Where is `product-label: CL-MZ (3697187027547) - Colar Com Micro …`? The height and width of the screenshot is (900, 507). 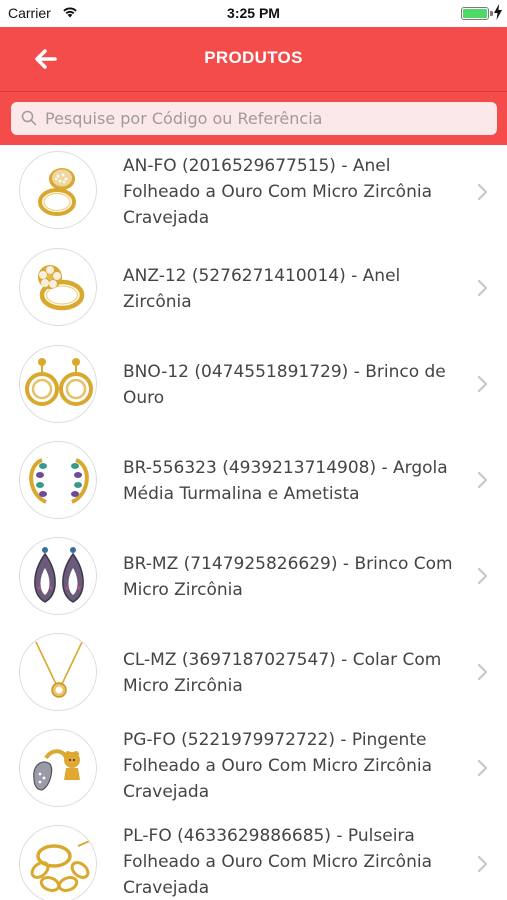 product-label: CL-MZ (3697187027547) - Colar Com Micro … is located at coordinates (282, 673).